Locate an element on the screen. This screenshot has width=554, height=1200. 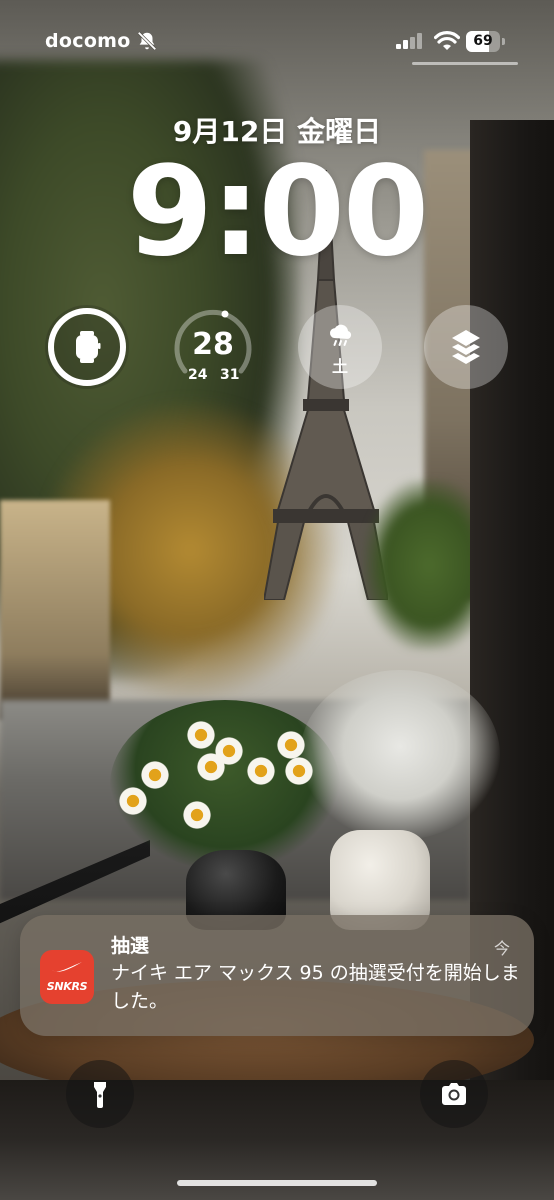
high-temperature: 31 is located at coordinates (230, 375).